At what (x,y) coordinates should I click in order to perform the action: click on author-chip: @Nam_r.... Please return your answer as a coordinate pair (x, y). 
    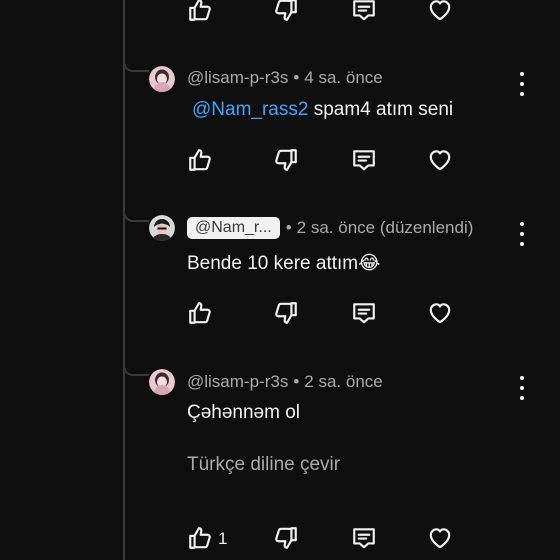
    Looking at the image, I should click on (233, 228).